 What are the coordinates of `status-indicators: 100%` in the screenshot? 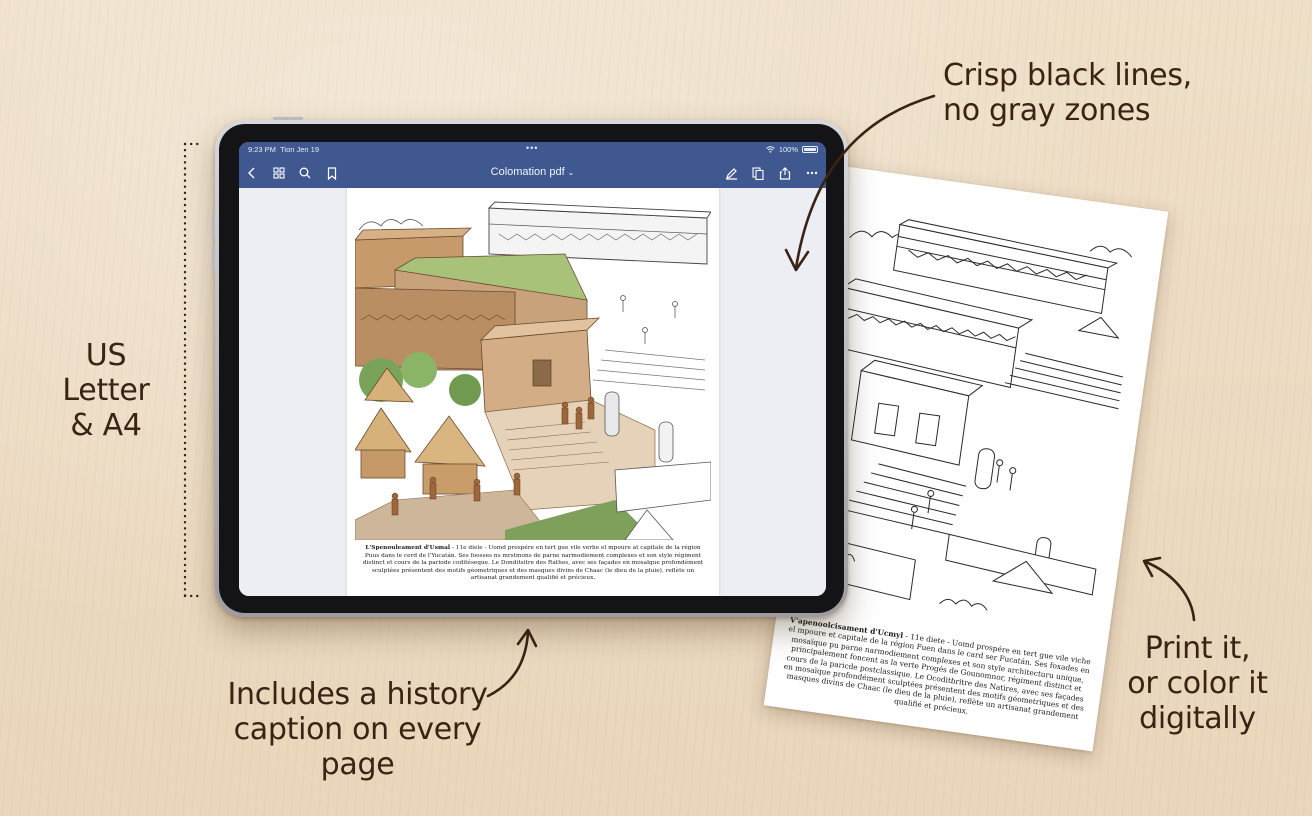 It's located at (791, 149).